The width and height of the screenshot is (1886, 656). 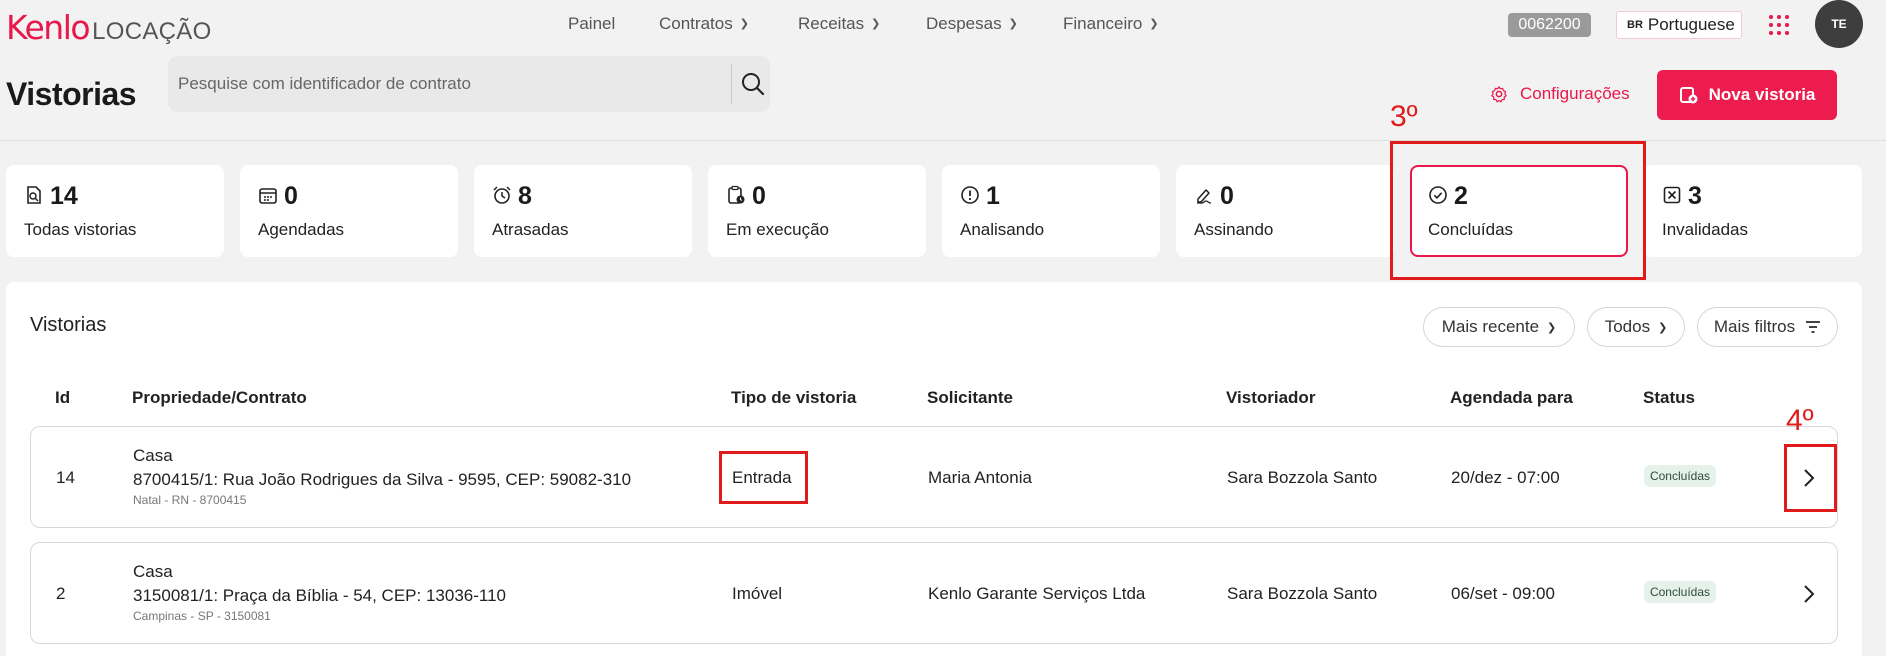 I want to click on stat-value: 14, so click(x=64, y=196).